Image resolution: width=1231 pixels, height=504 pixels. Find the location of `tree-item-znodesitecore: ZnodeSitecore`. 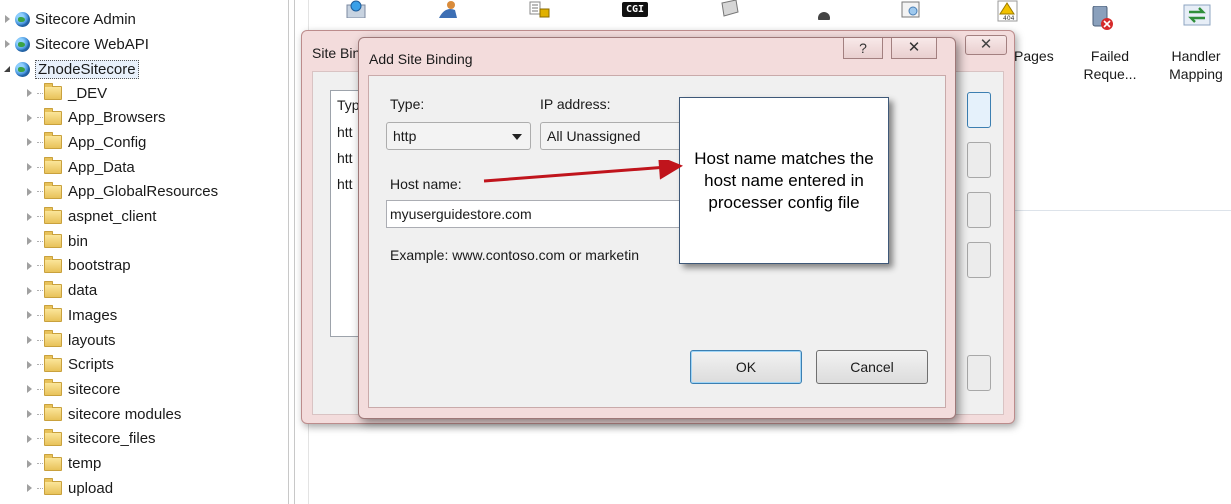

tree-item-znodesitecore: ZnodeSitecore is located at coordinates (71, 69).